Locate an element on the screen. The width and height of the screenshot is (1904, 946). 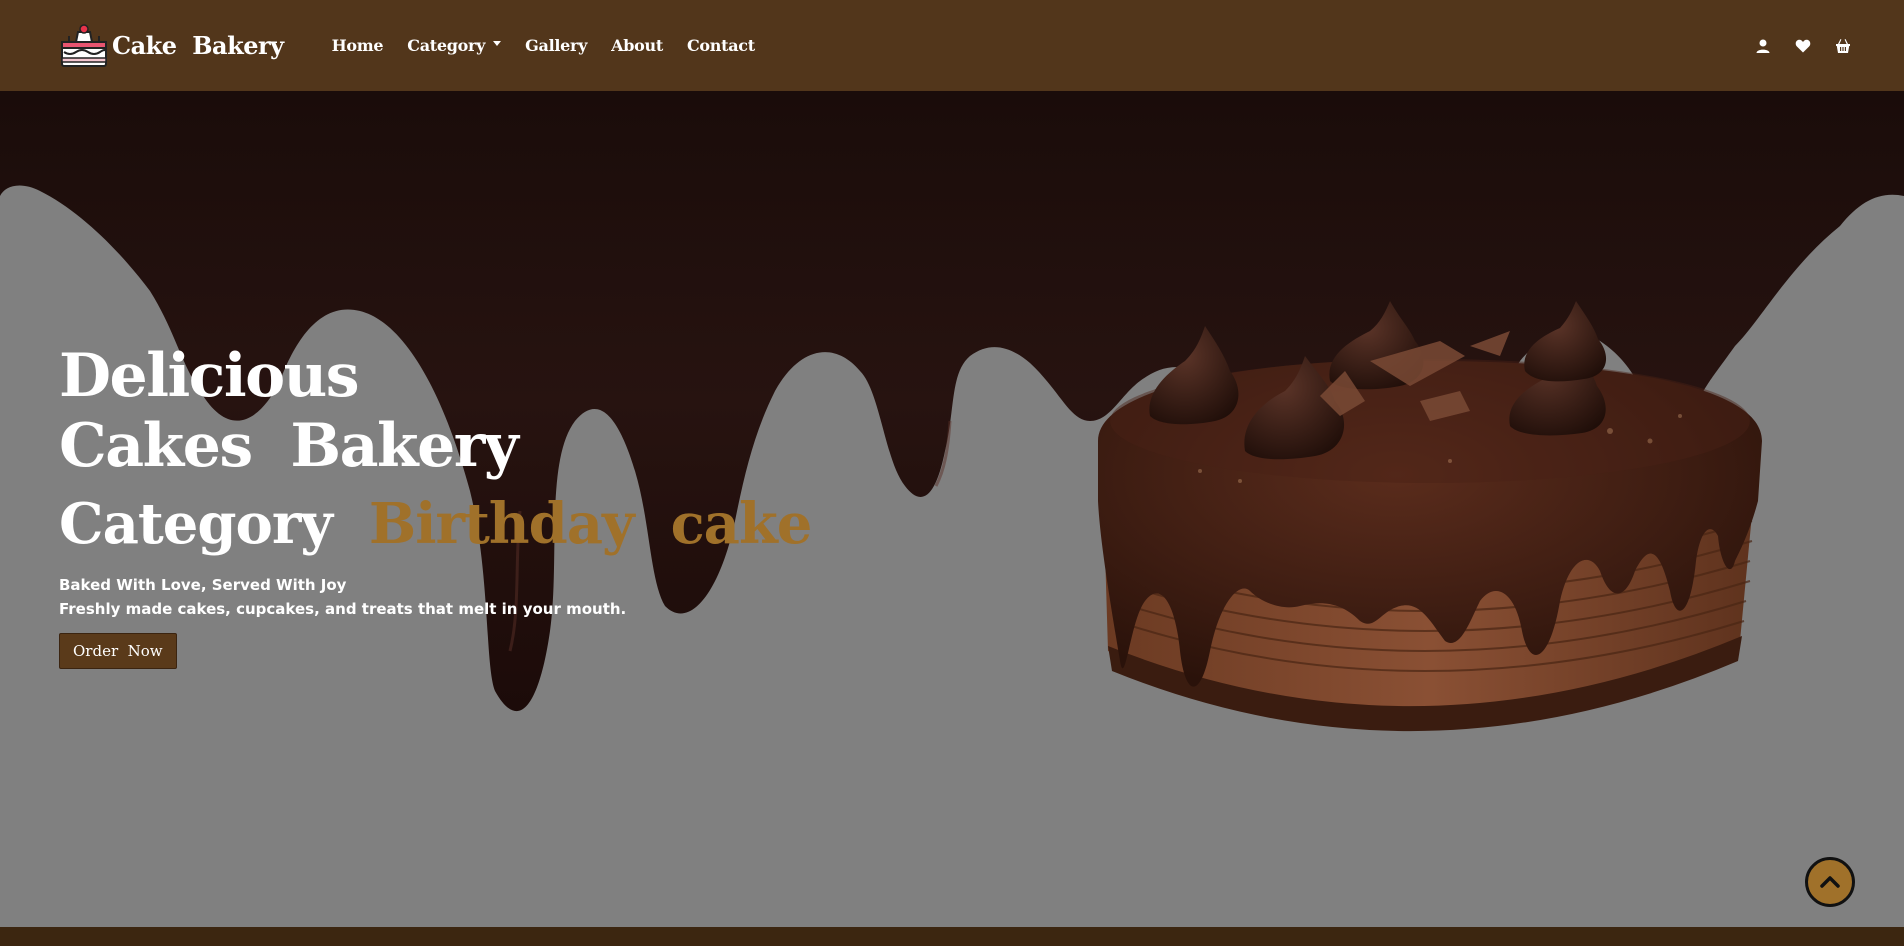
back-to-top-button is located at coordinates (1830, 882).